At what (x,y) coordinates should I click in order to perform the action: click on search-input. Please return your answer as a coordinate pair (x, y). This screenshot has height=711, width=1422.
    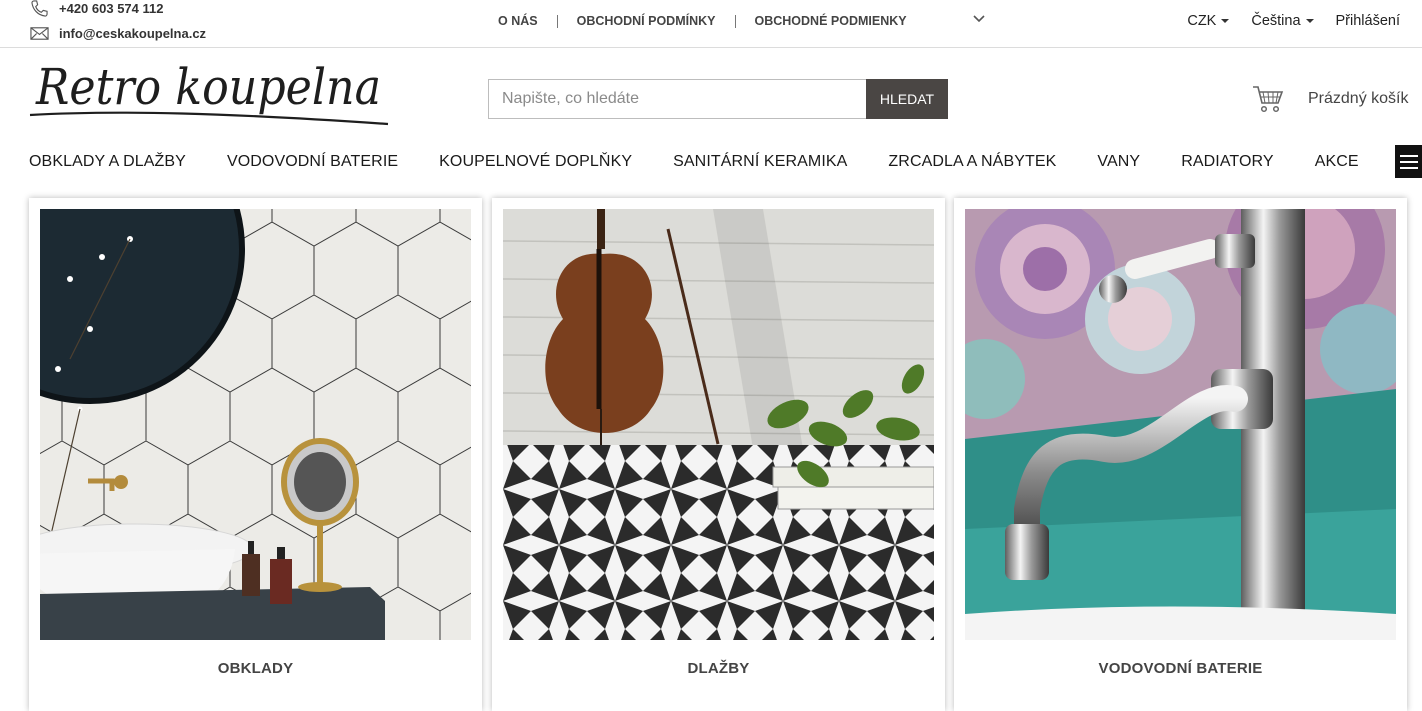
    Looking at the image, I should click on (677, 99).